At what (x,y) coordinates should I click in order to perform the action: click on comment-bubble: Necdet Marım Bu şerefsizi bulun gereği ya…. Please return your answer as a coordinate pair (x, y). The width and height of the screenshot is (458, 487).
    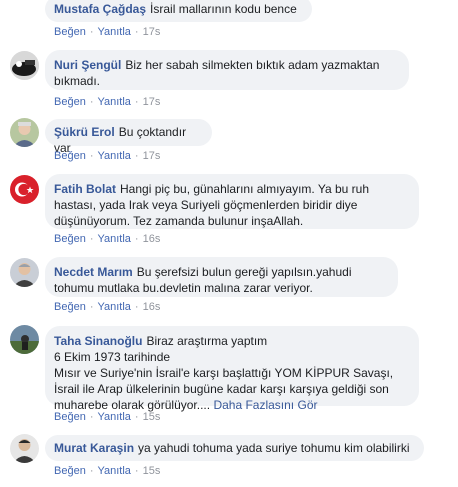
    Looking at the image, I should click on (221, 277).